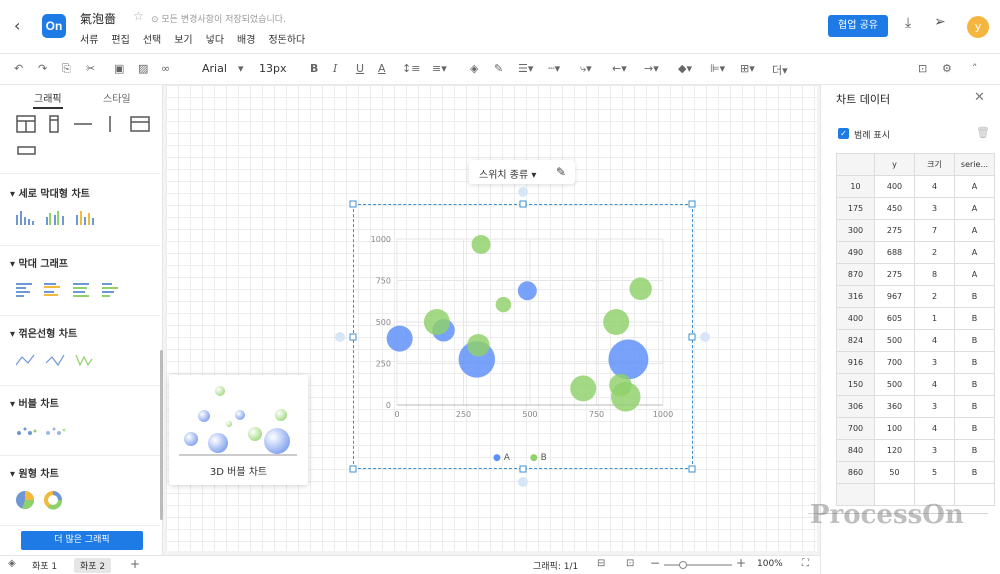 The width and height of the screenshot is (1000, 574). Describe the element at coordinates (353, 469) in the screenshot. I see `resize-handle` at that location.